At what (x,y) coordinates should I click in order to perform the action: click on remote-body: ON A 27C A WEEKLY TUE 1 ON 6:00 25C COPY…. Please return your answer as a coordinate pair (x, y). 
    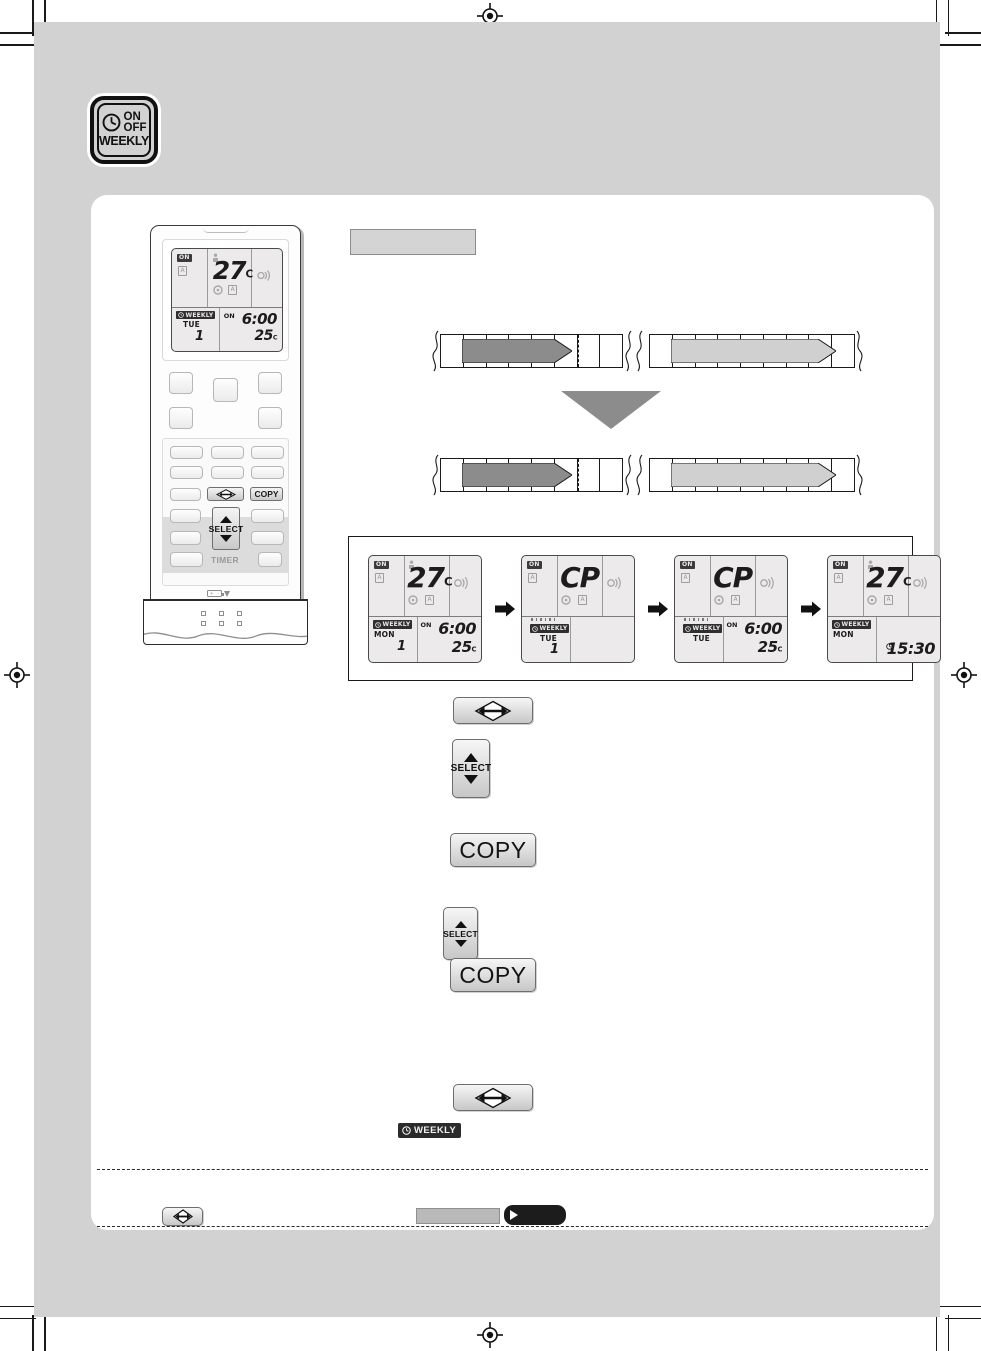
    Looking at the image, I should click on (225, 413).